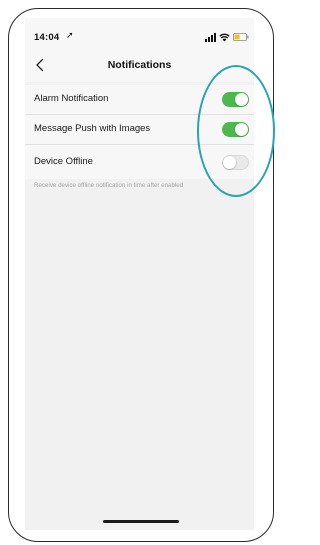  Describe the element at coordinates (141, 521) in the screenshot. I see `home-indicator` at that location.